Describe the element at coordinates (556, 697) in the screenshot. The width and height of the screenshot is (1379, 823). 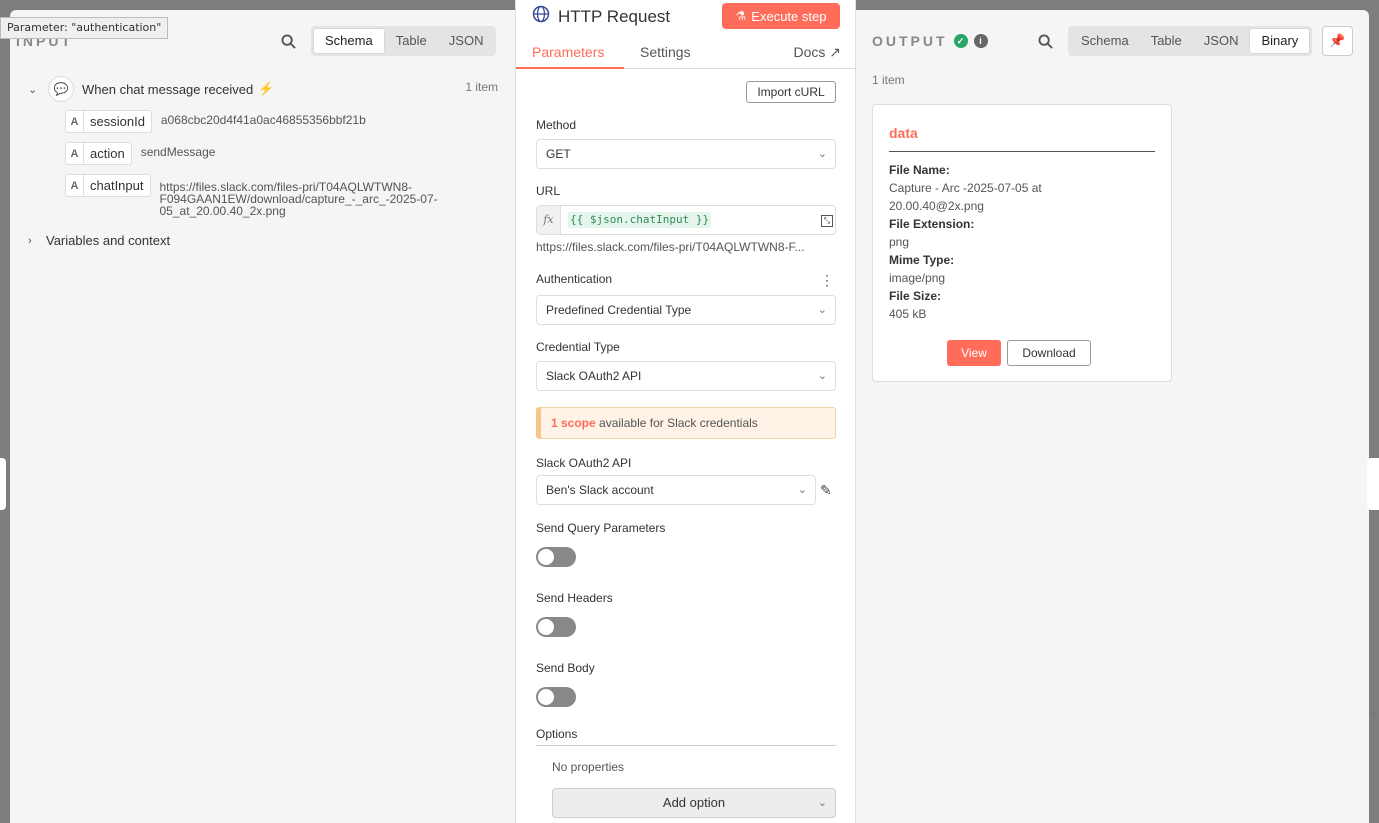
I see `send-body-toggle` at that location.